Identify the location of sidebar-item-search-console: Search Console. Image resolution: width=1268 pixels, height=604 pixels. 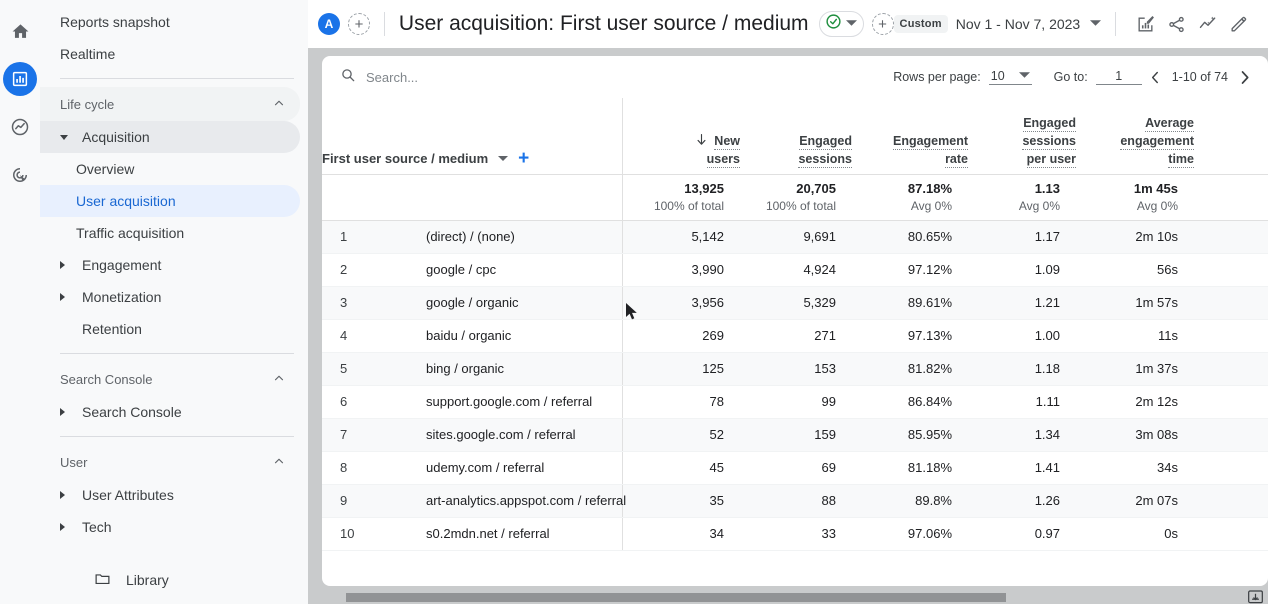
(170, 412).